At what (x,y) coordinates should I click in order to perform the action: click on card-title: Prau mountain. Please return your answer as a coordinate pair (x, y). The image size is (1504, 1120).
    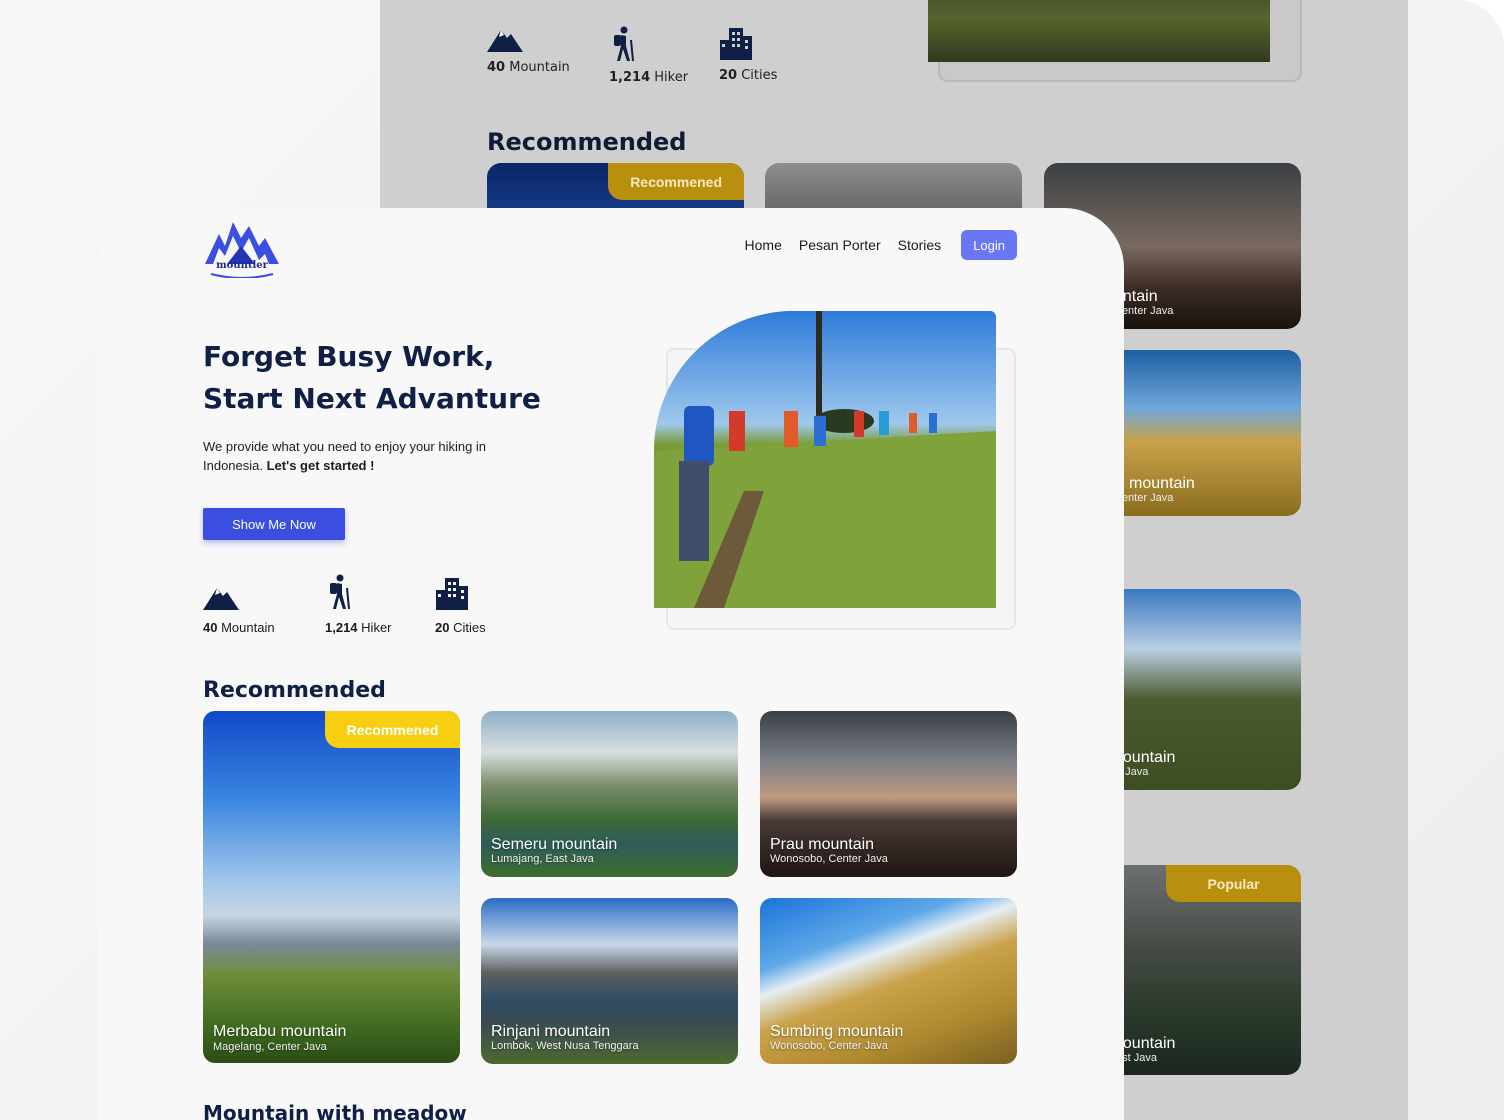
    Looking at the image, I should click on (822, 844).